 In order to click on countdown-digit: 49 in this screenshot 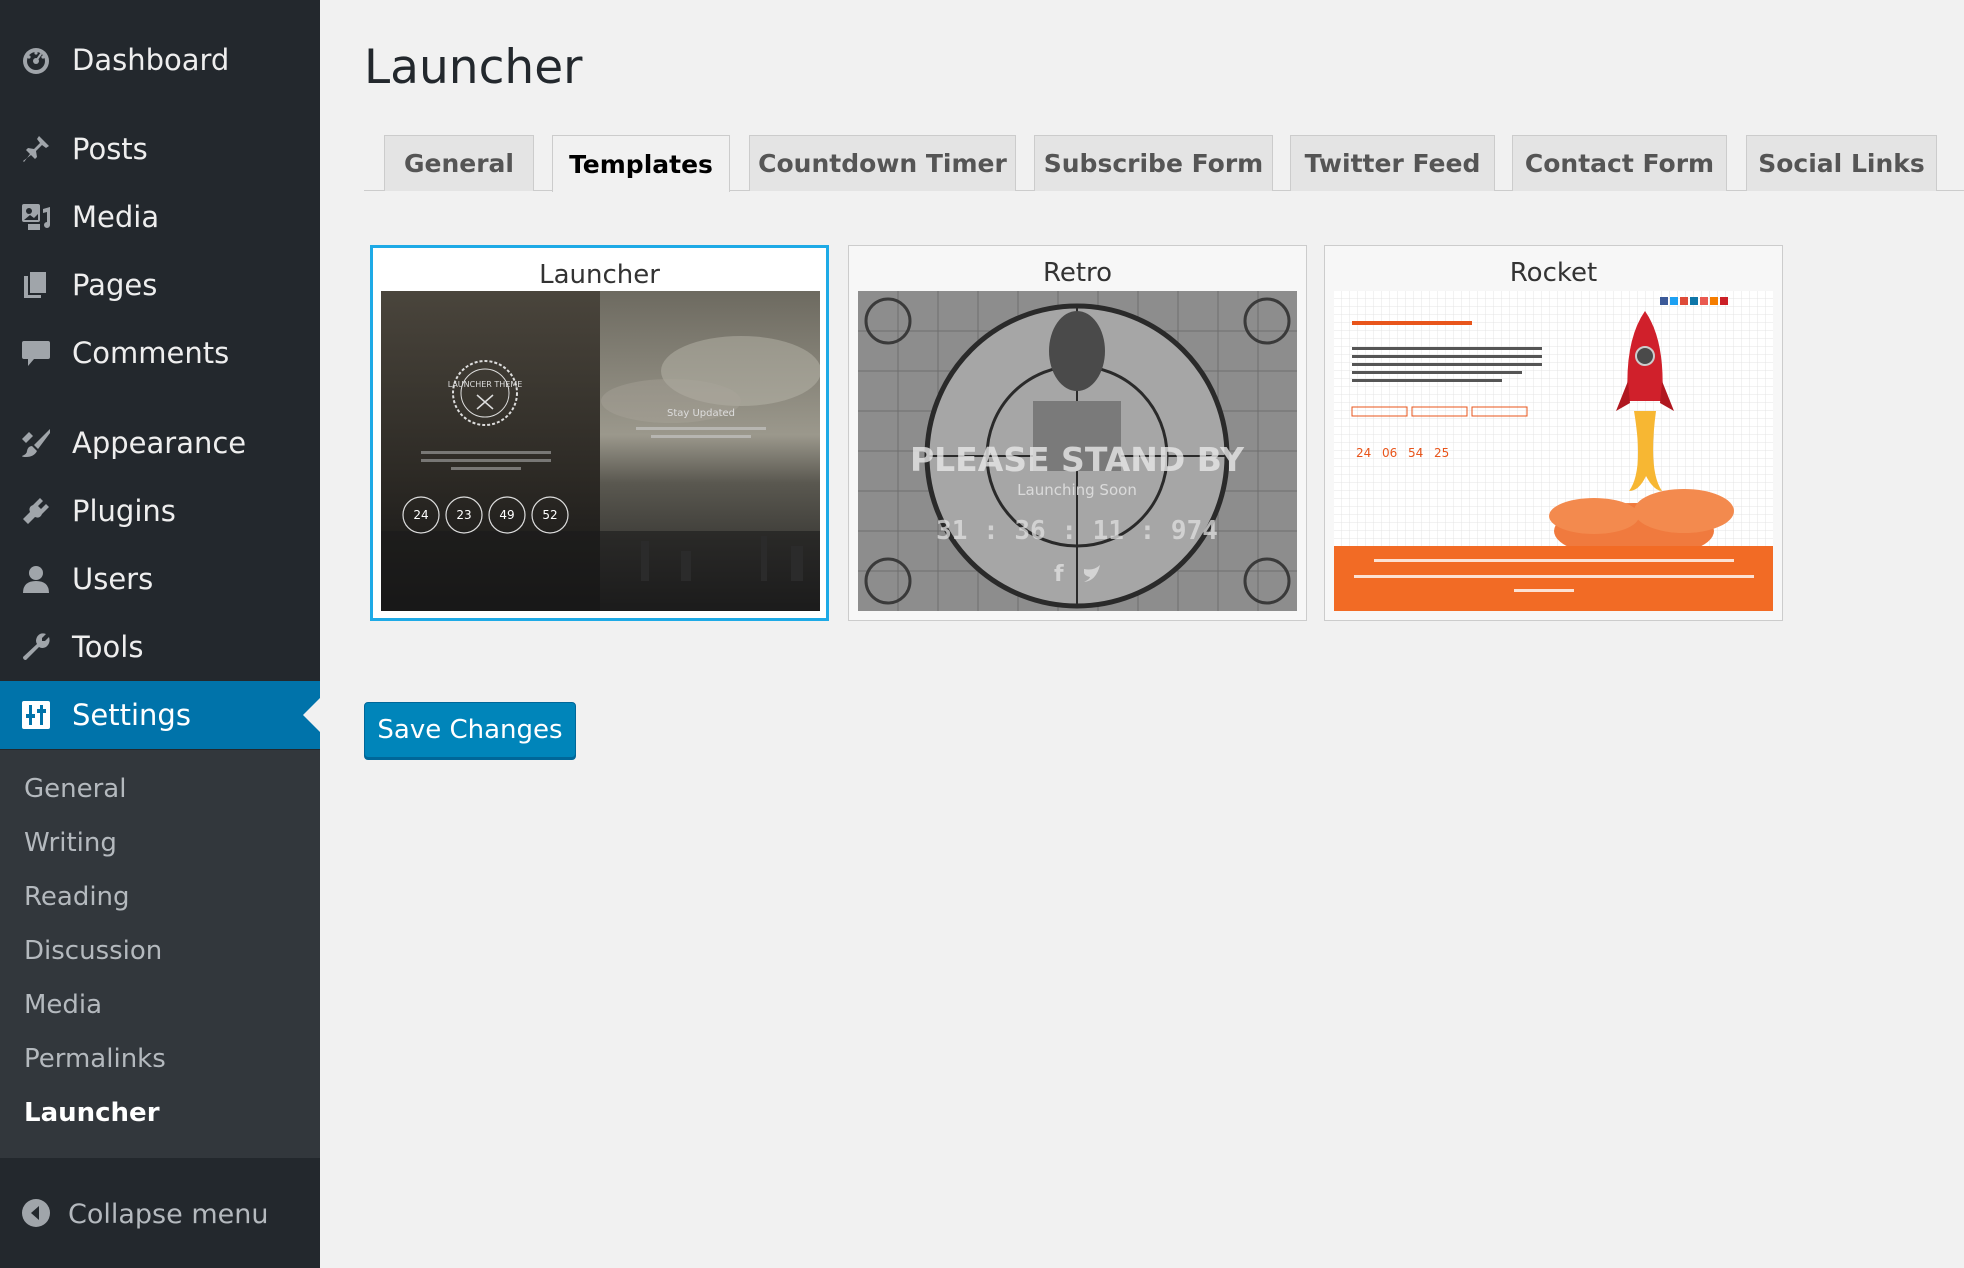, I will do `click(506, 515)`.